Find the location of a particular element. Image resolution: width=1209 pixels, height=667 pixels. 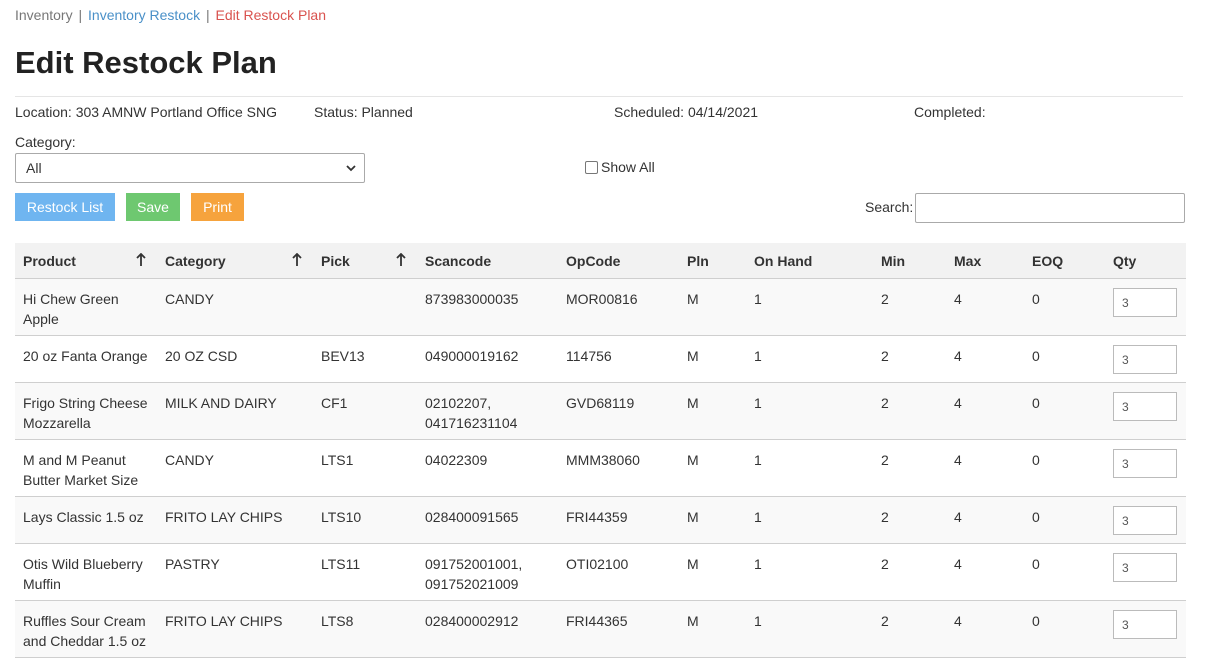

product-cell: Ruffles Sour Cream and Cheddar 1.5 oz is located at coordinates (84, 631).